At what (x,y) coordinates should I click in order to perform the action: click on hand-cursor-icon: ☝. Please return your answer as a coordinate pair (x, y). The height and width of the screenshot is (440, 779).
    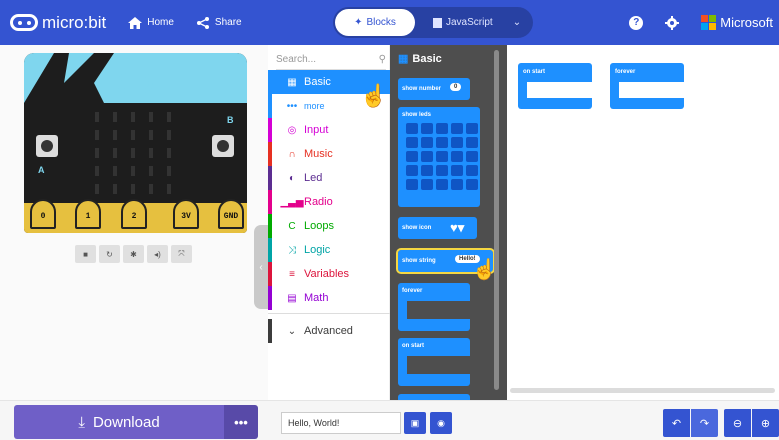
    Looking at the image, I should click on (374, 95).